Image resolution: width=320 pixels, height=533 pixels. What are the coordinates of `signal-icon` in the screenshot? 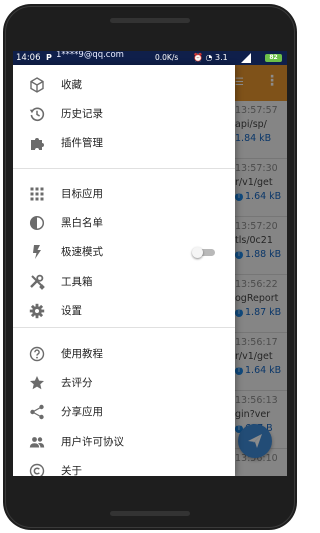 It's located at (246, 58).